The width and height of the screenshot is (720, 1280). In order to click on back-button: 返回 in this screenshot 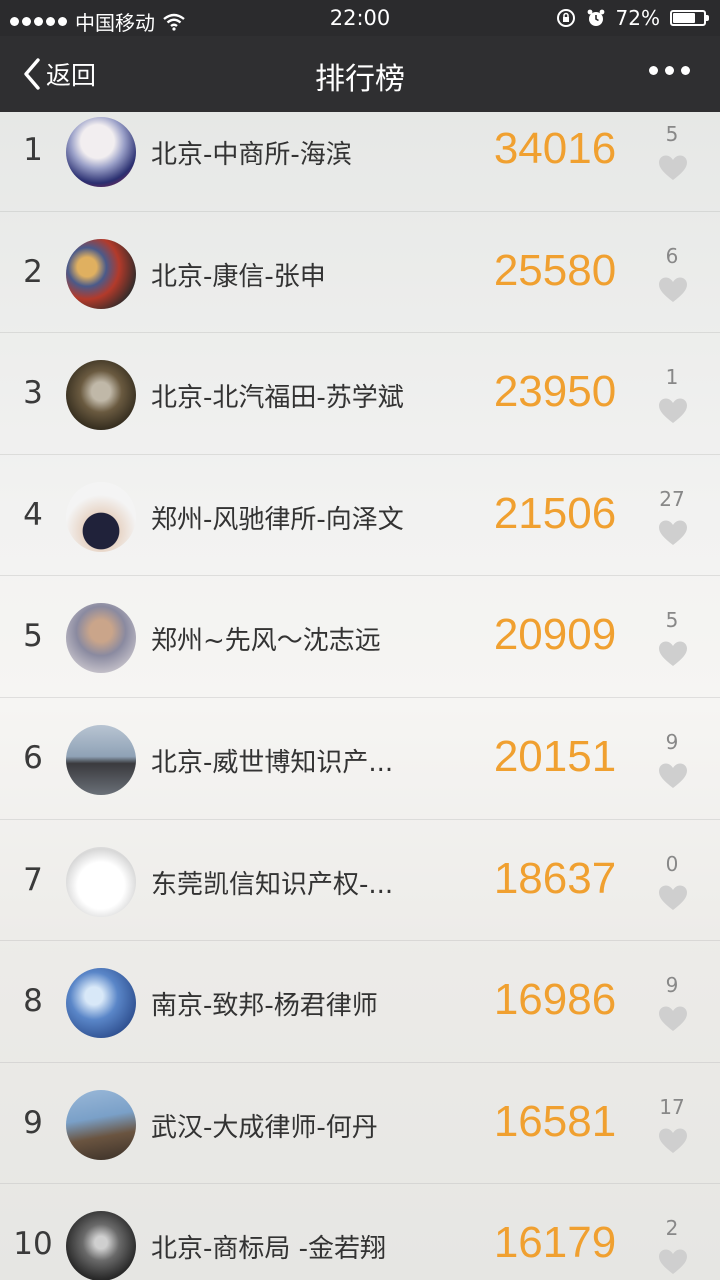, I will do `click(59, 74)`.